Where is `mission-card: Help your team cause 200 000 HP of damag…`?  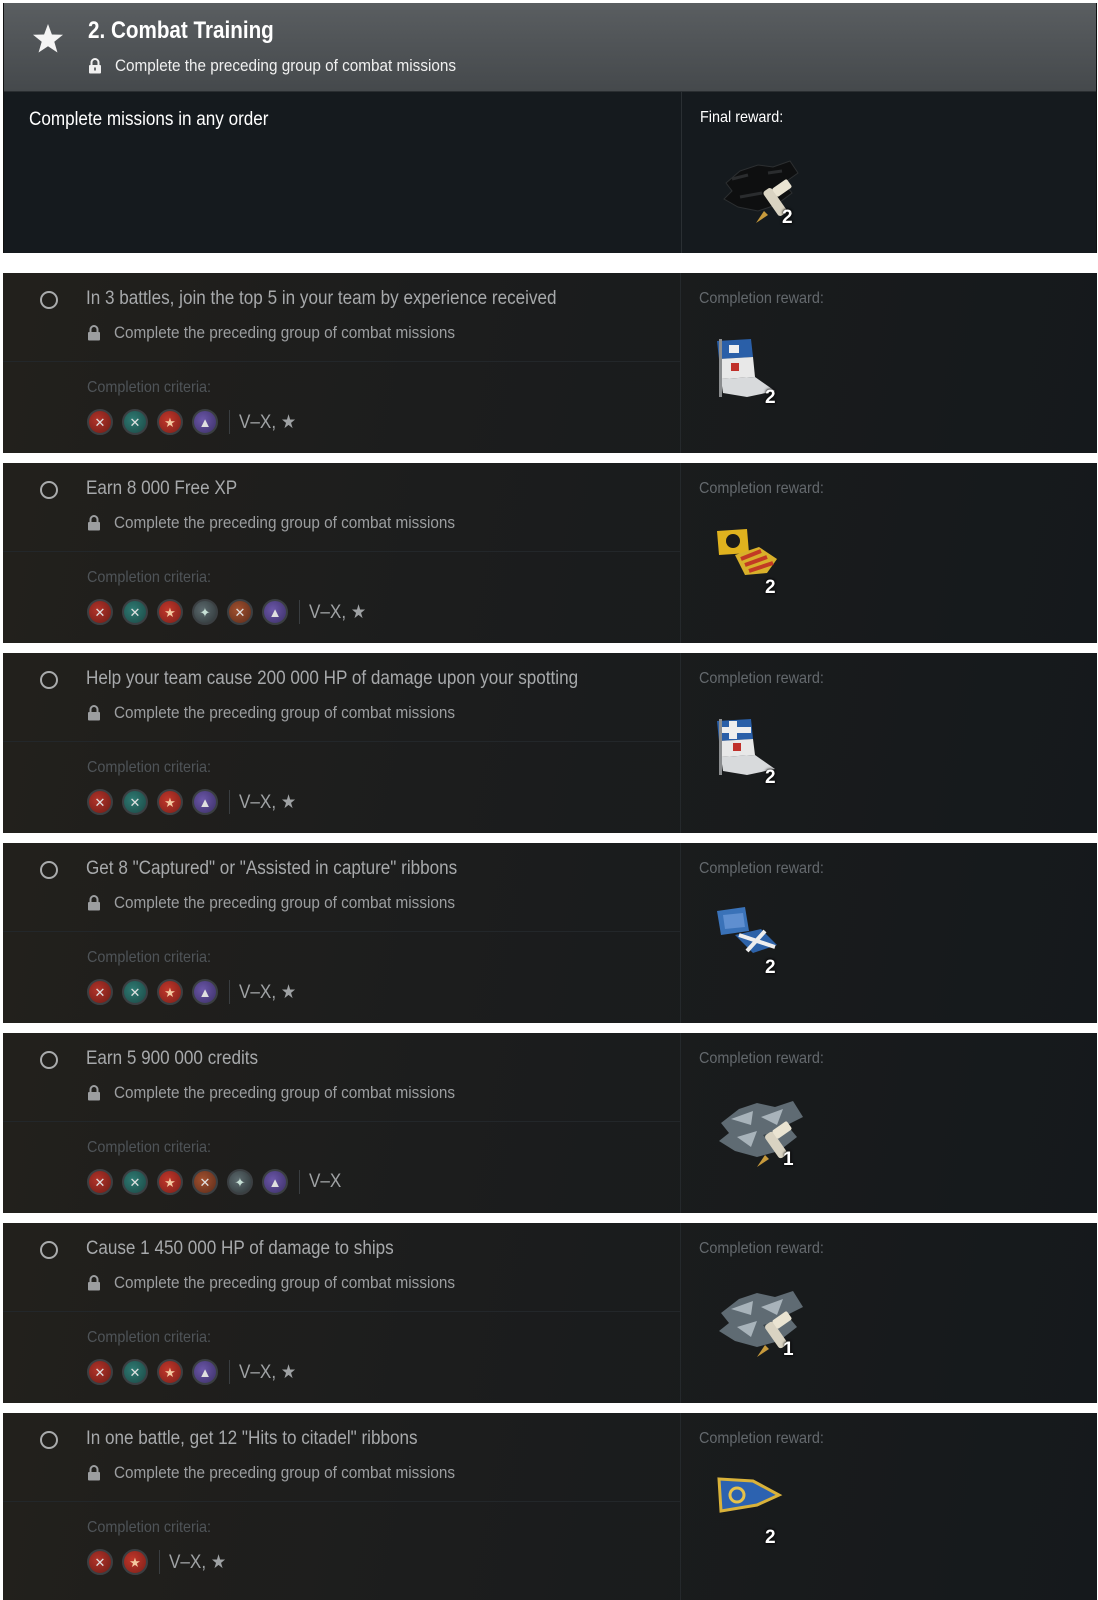
mission-card: Help your team cause 200 000 HP of damag… is located at coordinates (550, 743).